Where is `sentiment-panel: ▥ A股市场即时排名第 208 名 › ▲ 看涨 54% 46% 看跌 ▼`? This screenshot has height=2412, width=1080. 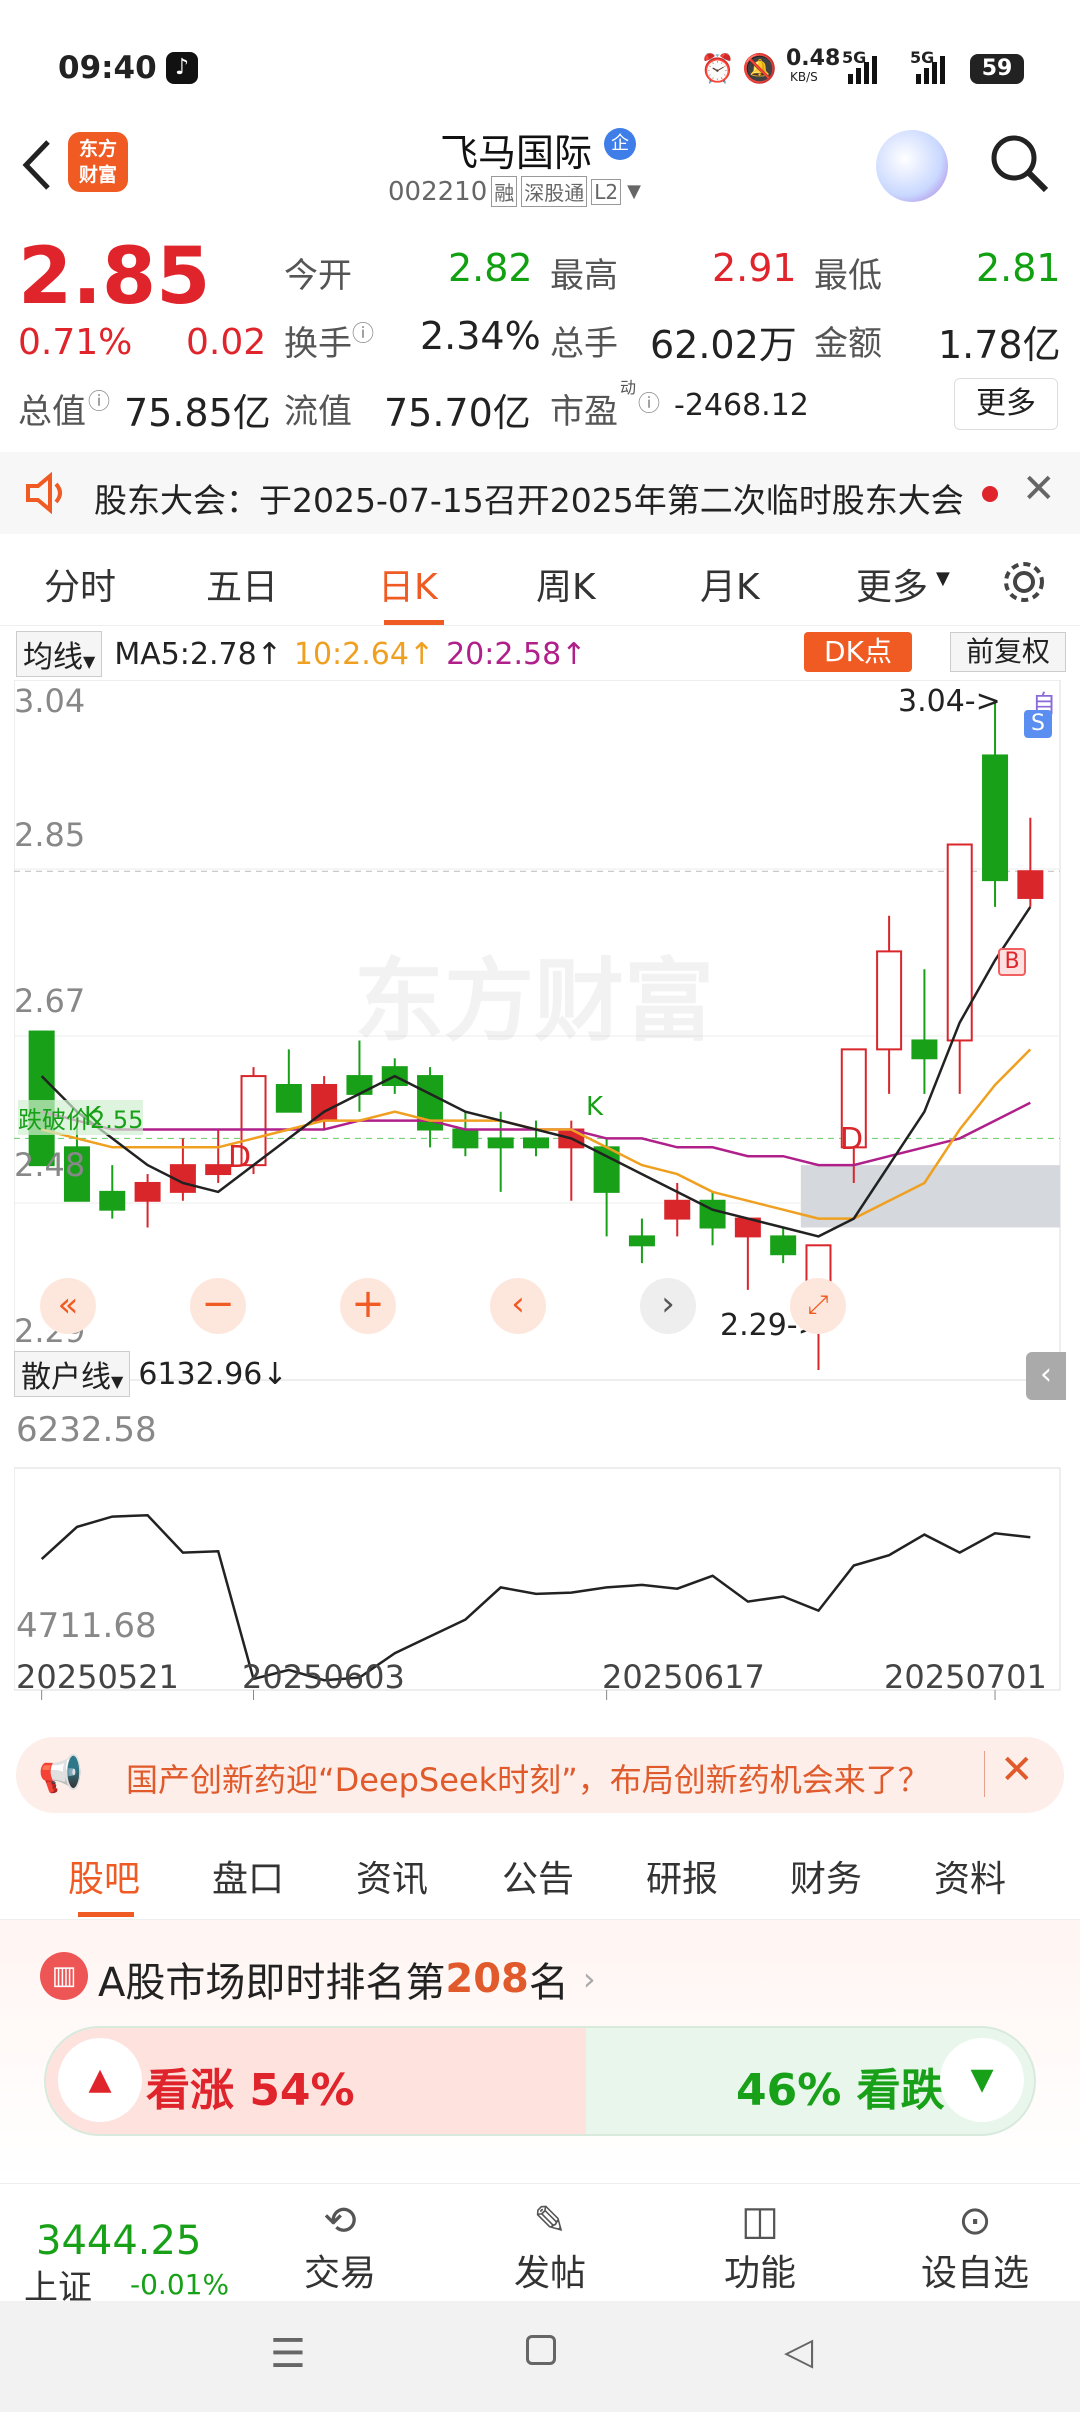
sentiment-panel: ▥ A股市场即时排名第 208 名 › ▲ 看涨 54% 46% 看跌 ▼ is located at coordinates (540, 2050).